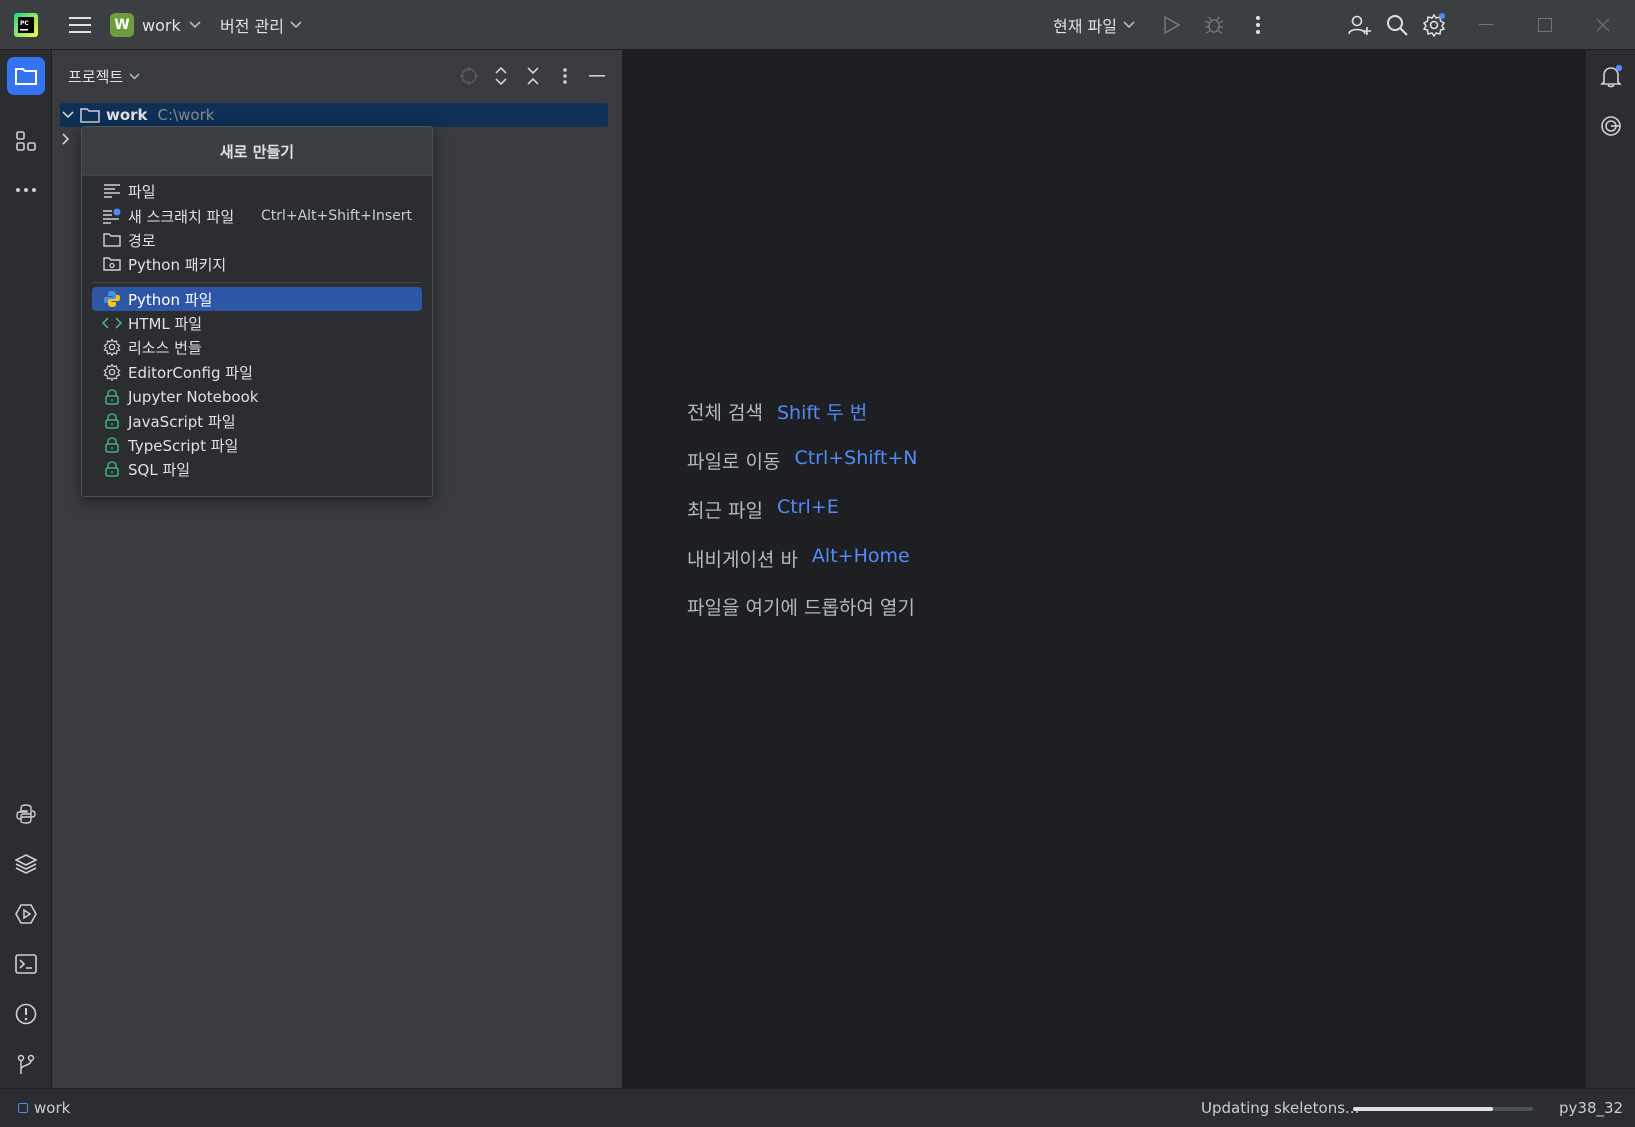  I want to click on options-icon, so click(565, 76).